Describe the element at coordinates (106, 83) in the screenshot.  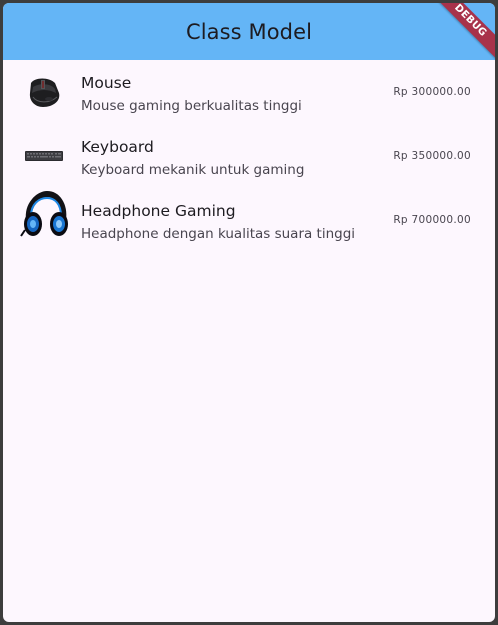
I see `item-title: Mouse` at that location.